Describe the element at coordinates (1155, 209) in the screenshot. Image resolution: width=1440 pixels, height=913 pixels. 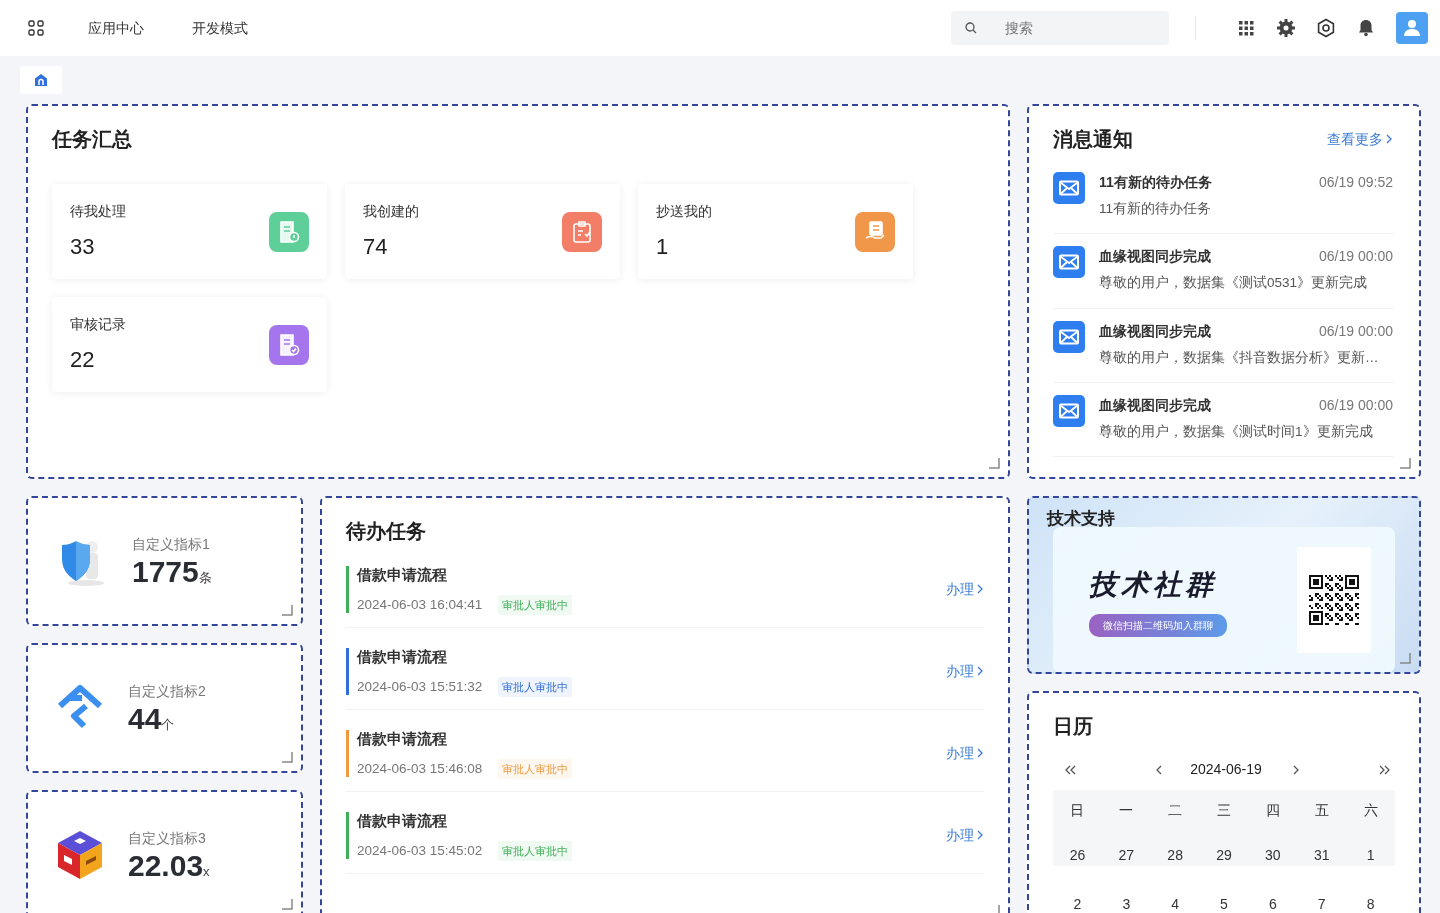
I see `notification-text: 11有新的待办任务` at that location.